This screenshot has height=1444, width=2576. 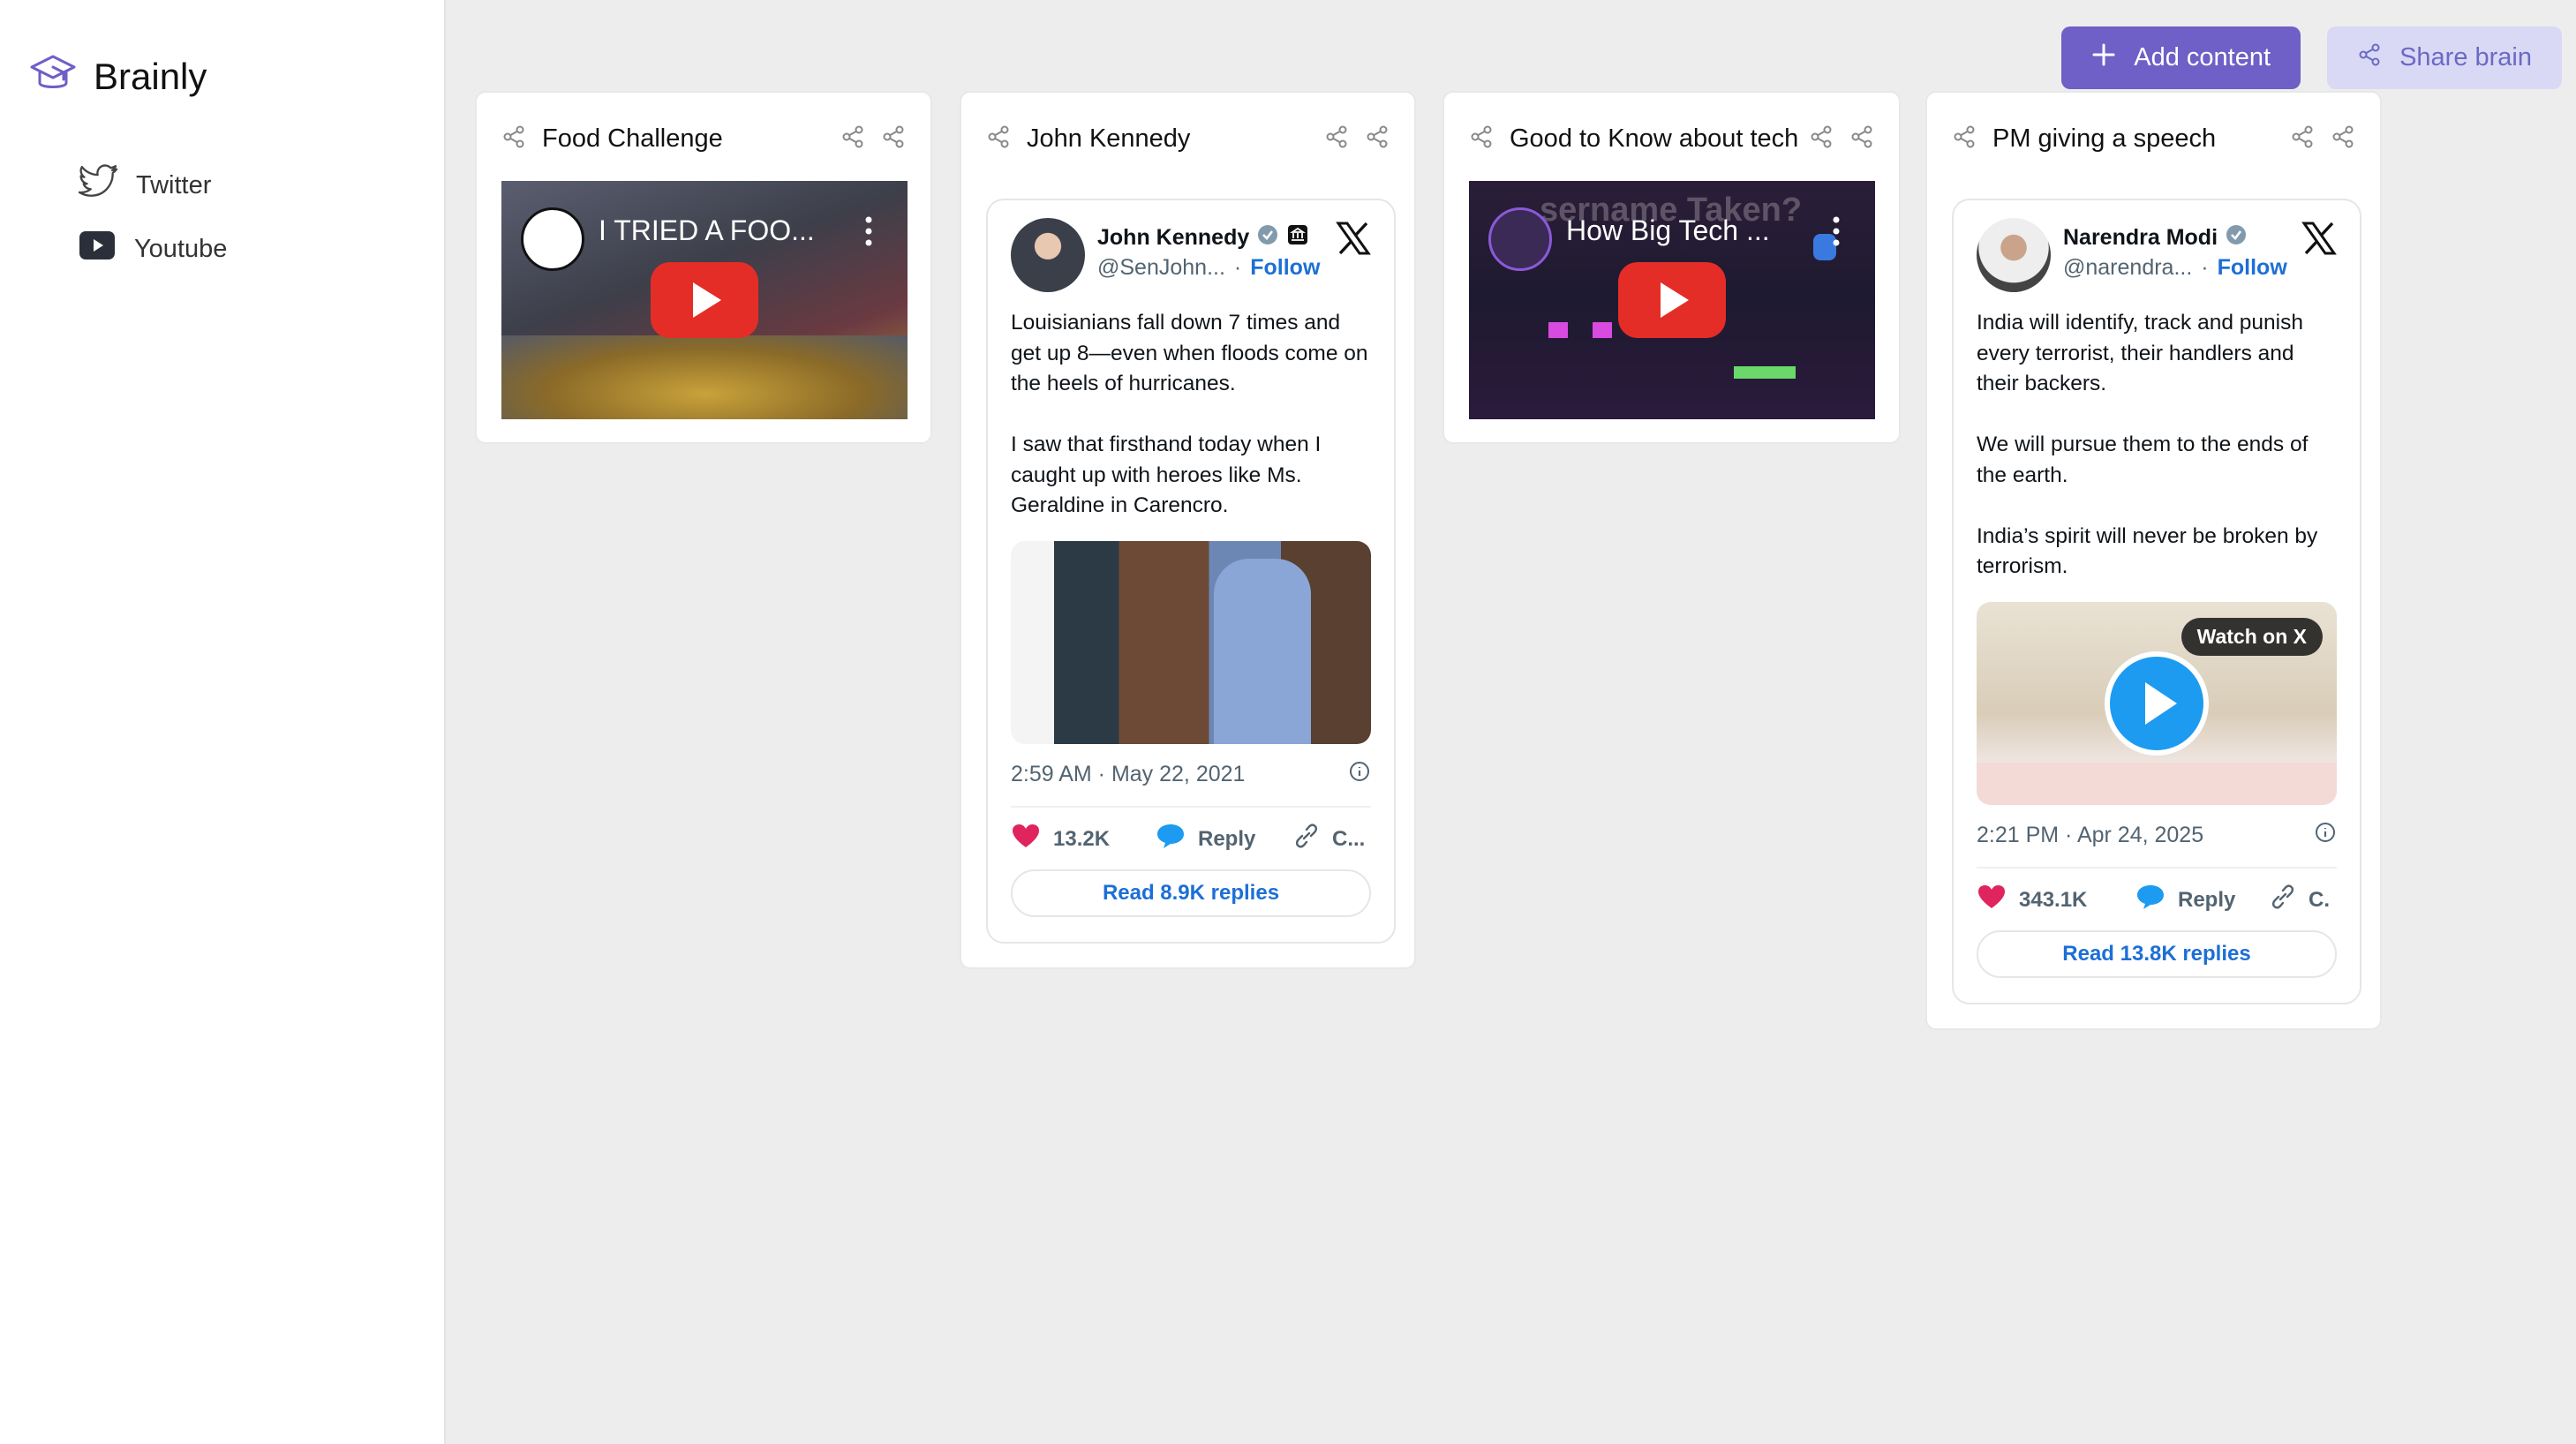 What do you see at coordinates (2141, 237) in the screenshot?
I see `author-name-text: Narendra Modi` at bounding box center [2141, 237].